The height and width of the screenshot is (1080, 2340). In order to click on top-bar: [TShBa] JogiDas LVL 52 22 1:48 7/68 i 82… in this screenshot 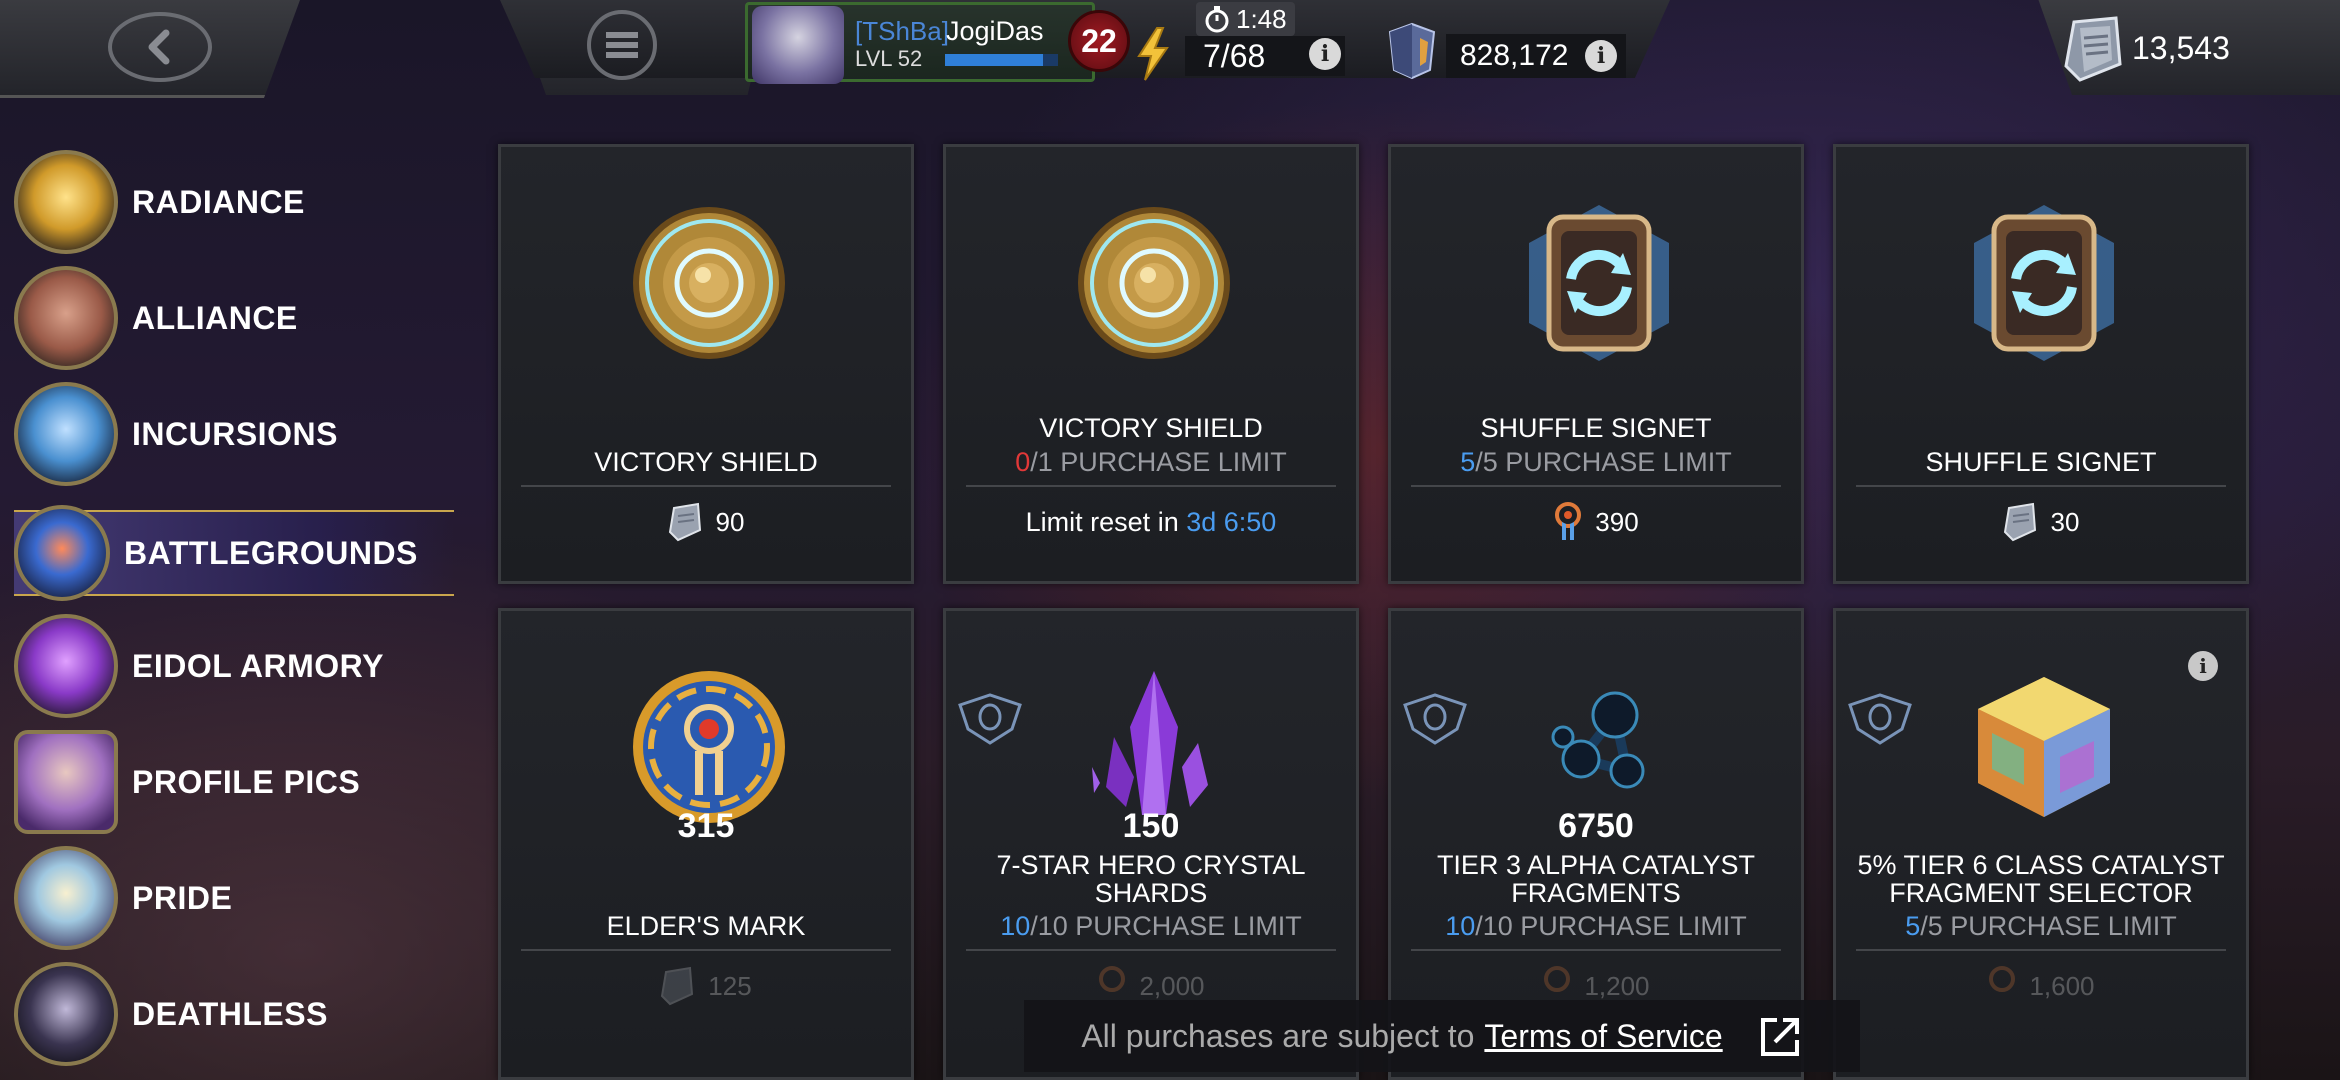, I will do `click(1170, 50)`.